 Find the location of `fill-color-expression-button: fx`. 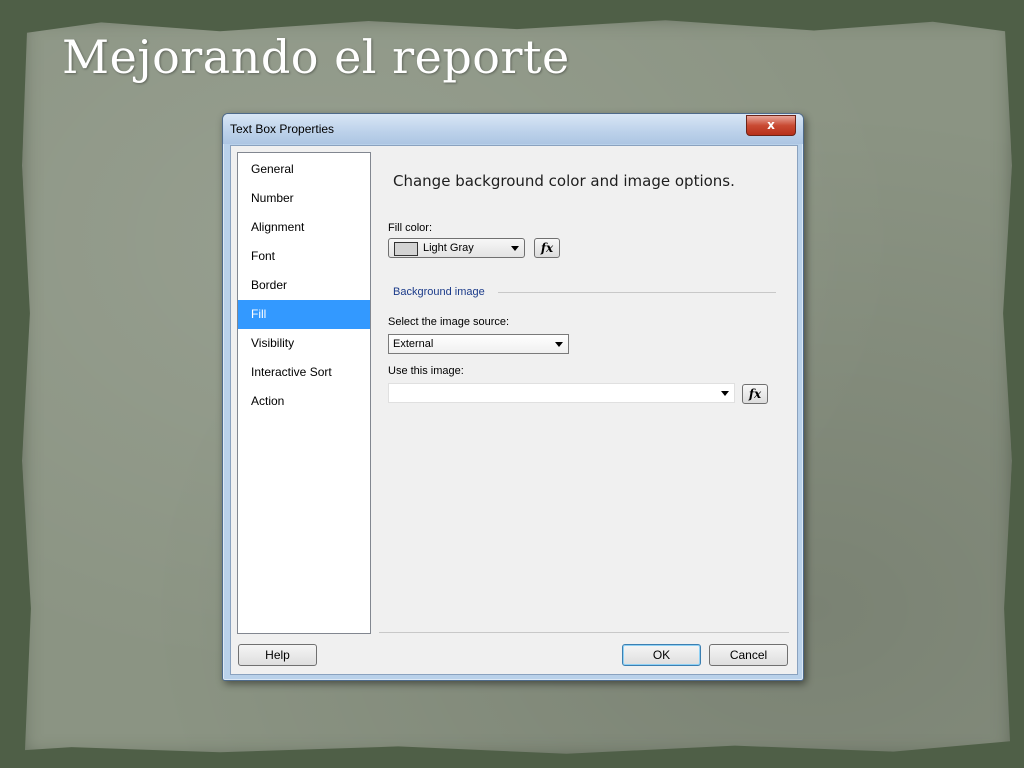

fill-color-expression-button: fx is located at coordinates (547, 248).